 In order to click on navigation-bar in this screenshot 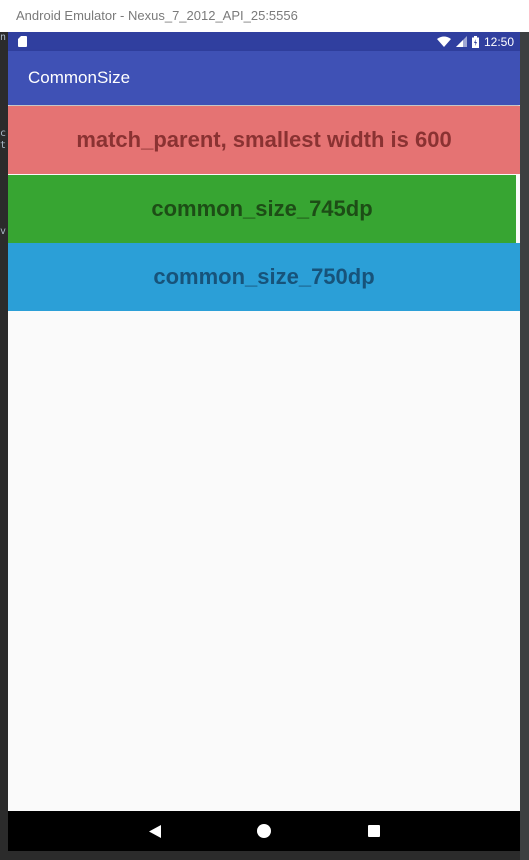, I will do `click(264, 831)`.